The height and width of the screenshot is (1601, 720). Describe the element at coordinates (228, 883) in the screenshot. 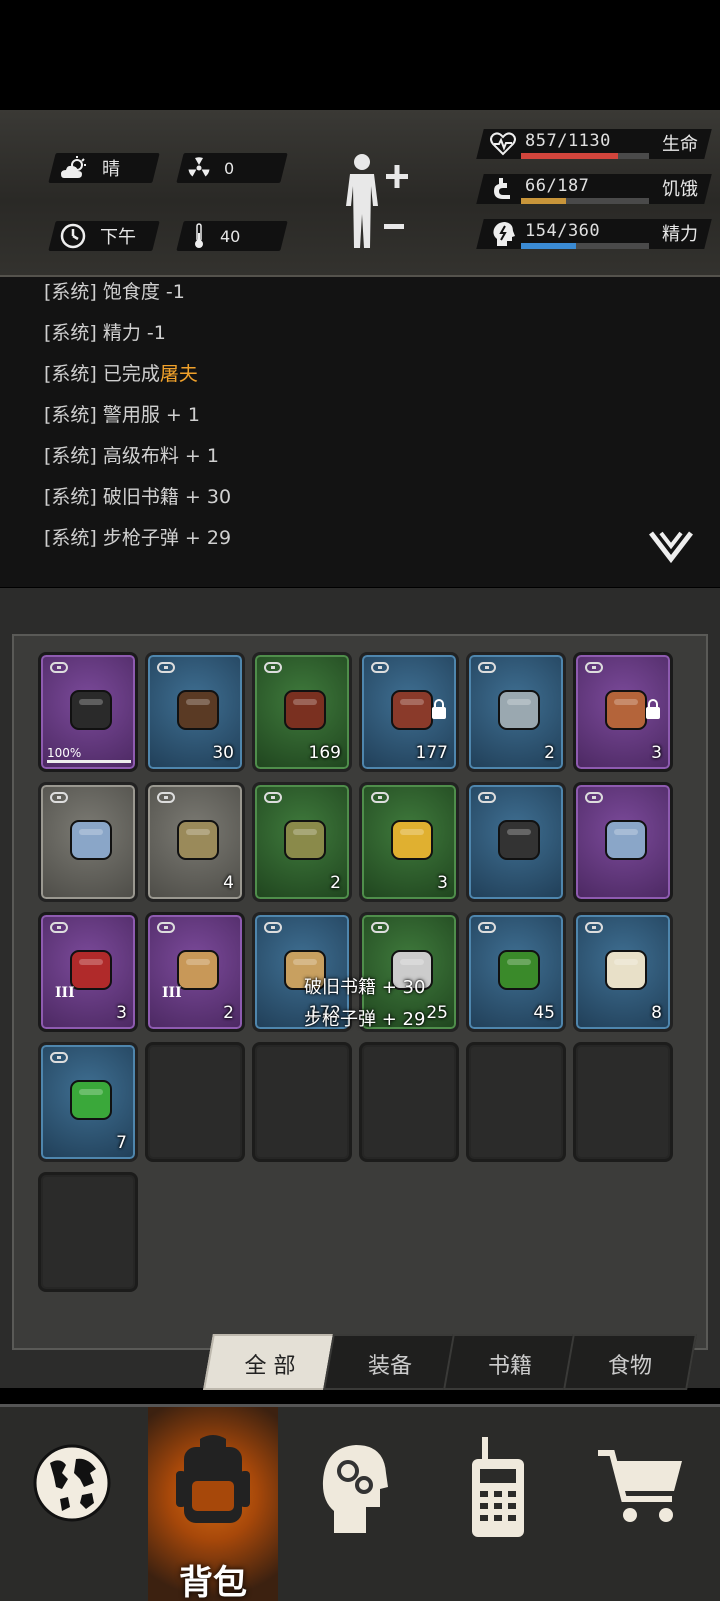

I see `item-count: 4` at that location.